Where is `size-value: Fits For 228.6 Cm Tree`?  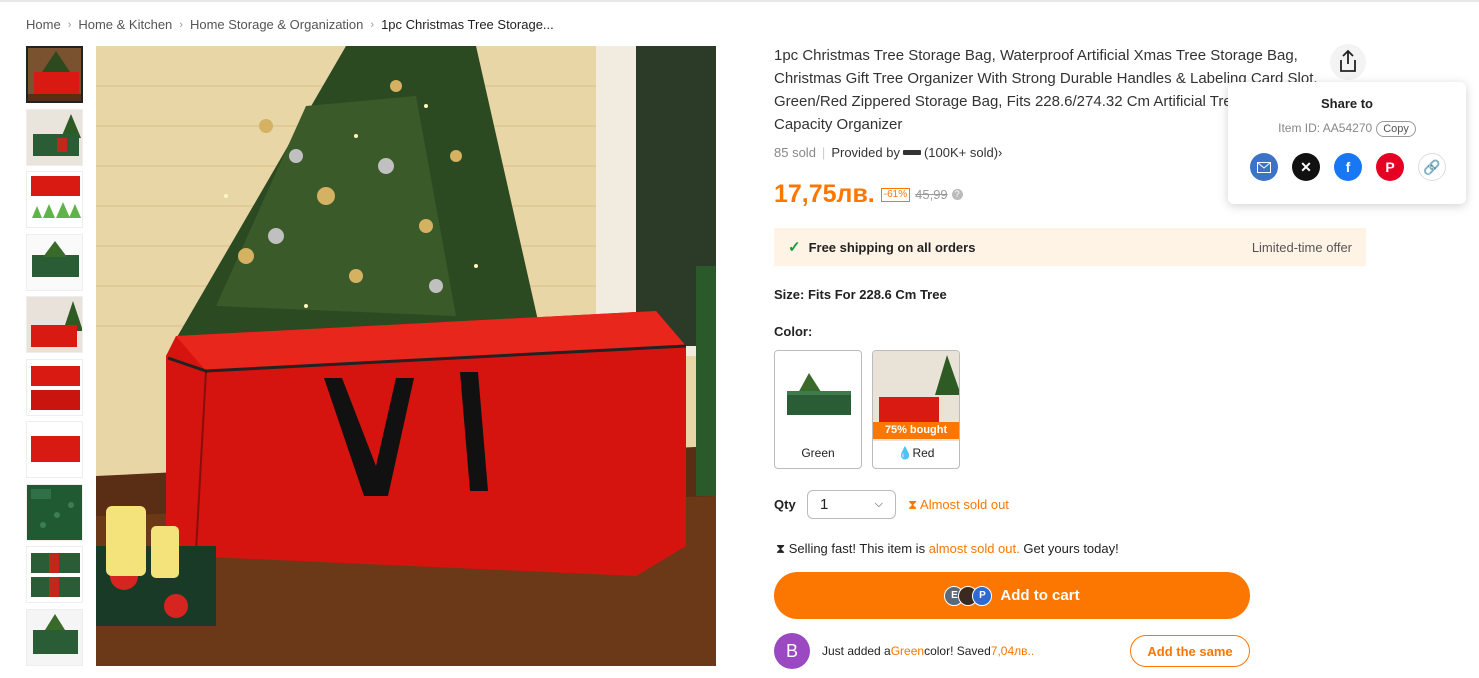 size-value: Fits For 228.6 Cm Tree is located at coordinates (877, 294).